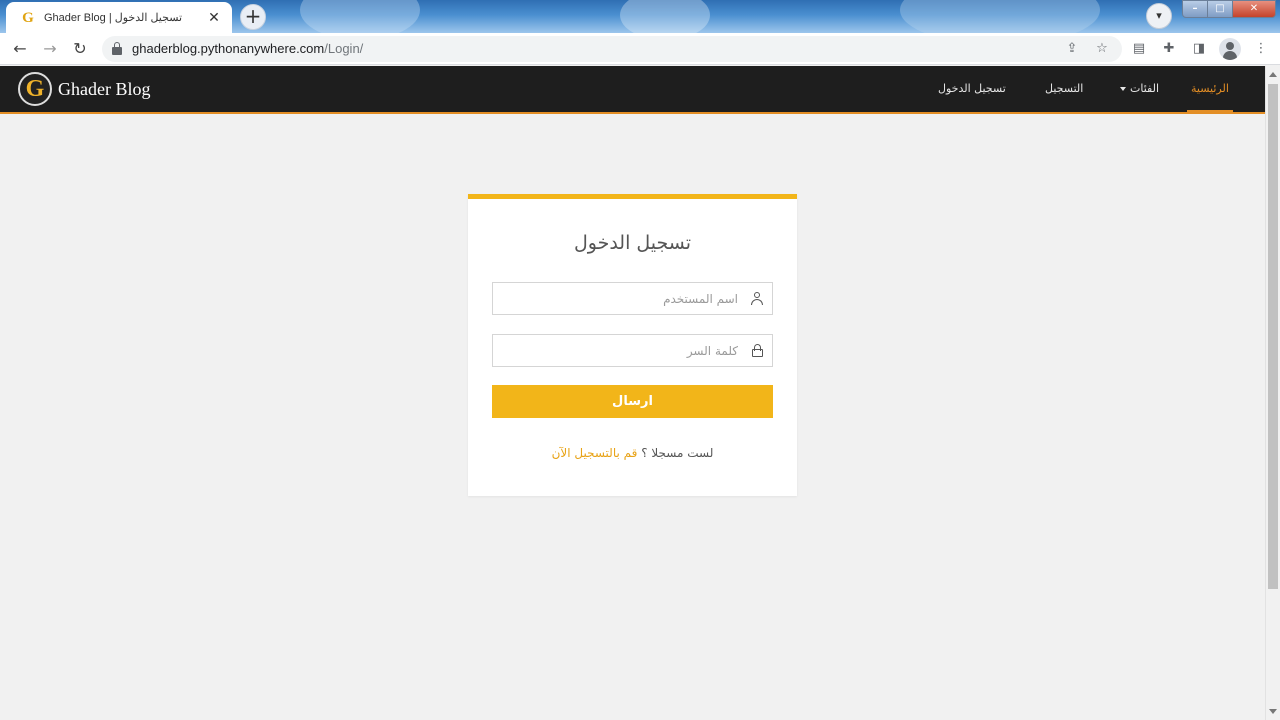  What do you see at coordinates (20, 49) in the screenshot?
I see `back-arrow-icon: ←` at bounding box center [20, 49].